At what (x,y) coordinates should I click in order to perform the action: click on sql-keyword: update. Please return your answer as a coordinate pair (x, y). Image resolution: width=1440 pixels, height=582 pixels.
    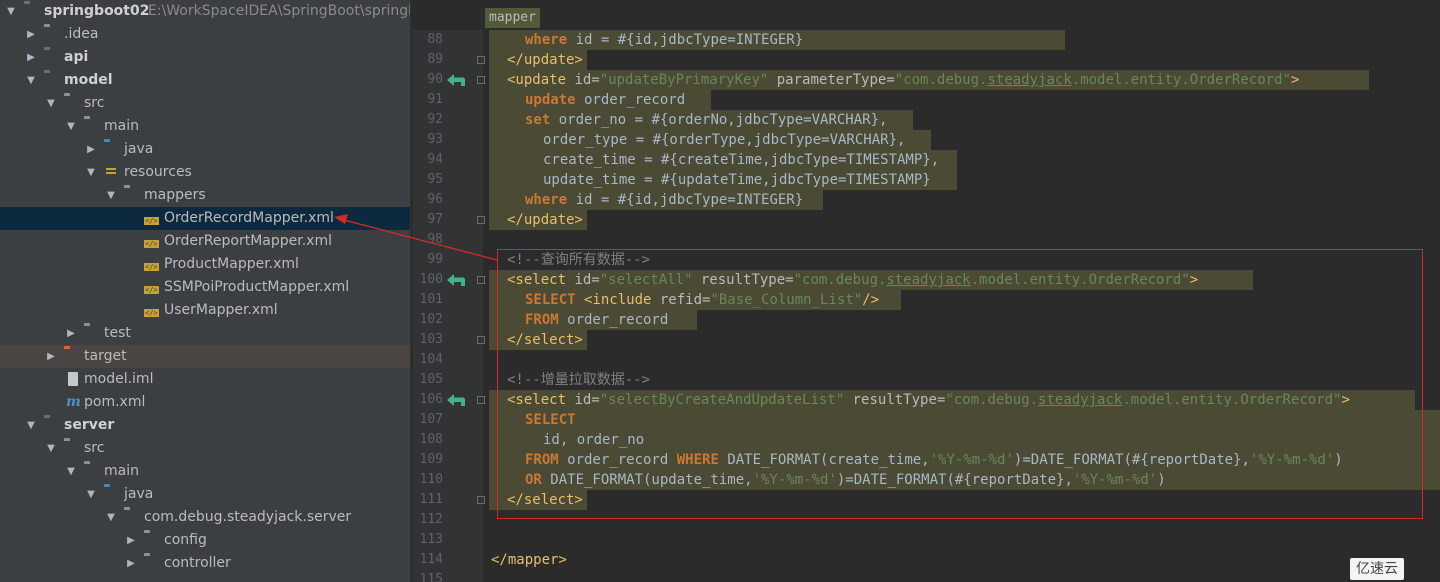
    Looking at the image, I should click on (550, 100).